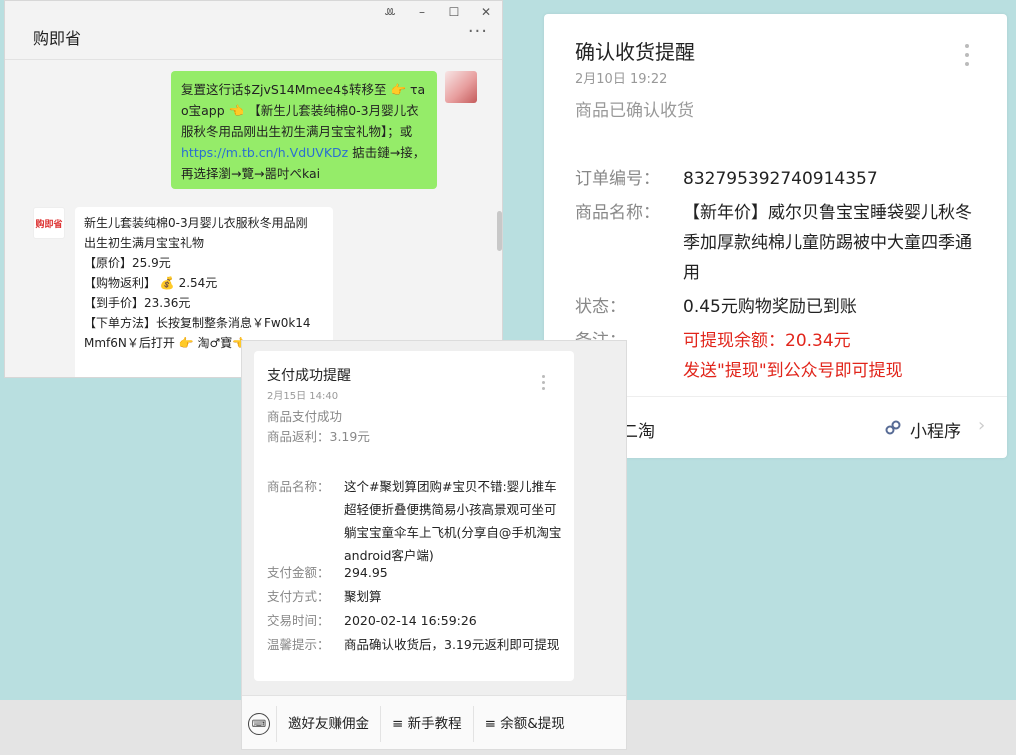 This screenshot has width=1016, height=755. I want to click on message-line: 【下单方法】长按复制整条消息￥Fw0k14, so click(197, 323).